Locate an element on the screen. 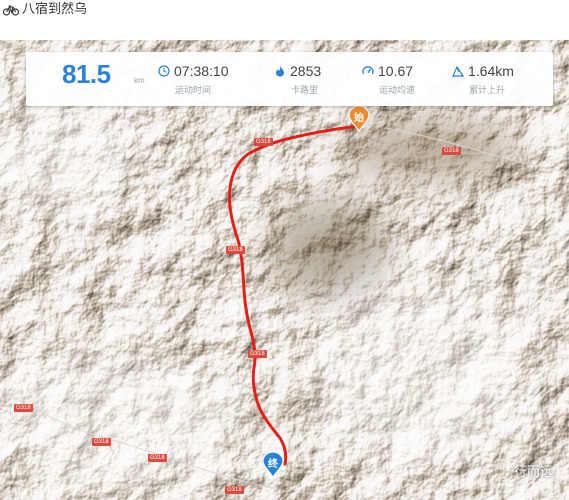  start-marker: 始 is located at coordinates (359, 121).